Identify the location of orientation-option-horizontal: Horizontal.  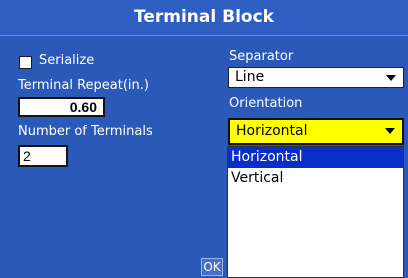
(315, 157).